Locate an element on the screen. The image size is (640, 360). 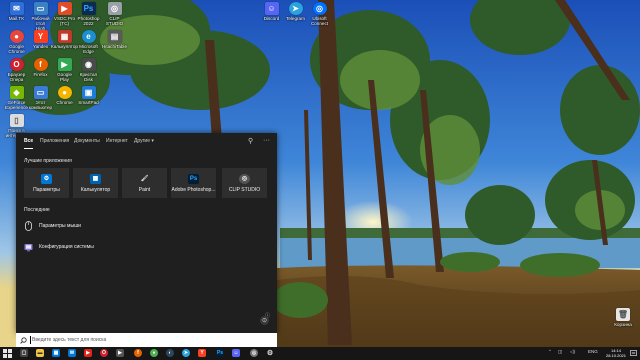
desktop-icon-10: O Браузер Опера is located at coordinates (16, 70).